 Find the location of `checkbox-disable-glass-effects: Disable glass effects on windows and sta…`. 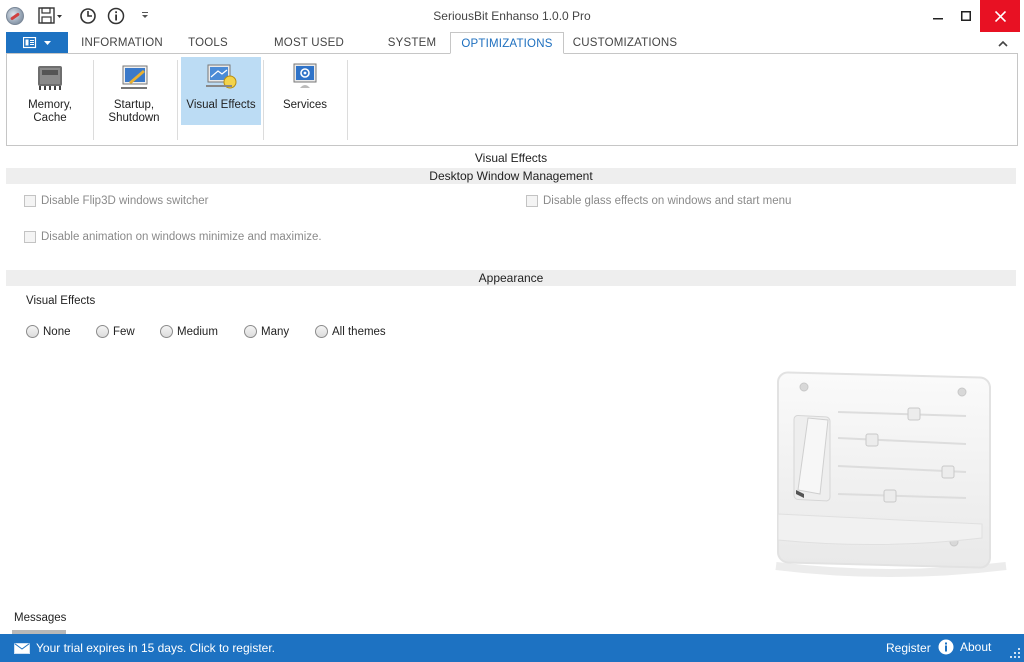

checkbox-disable-glass-effects: Disable glass effects on windows and sta… is located at coordinates (658, 201).